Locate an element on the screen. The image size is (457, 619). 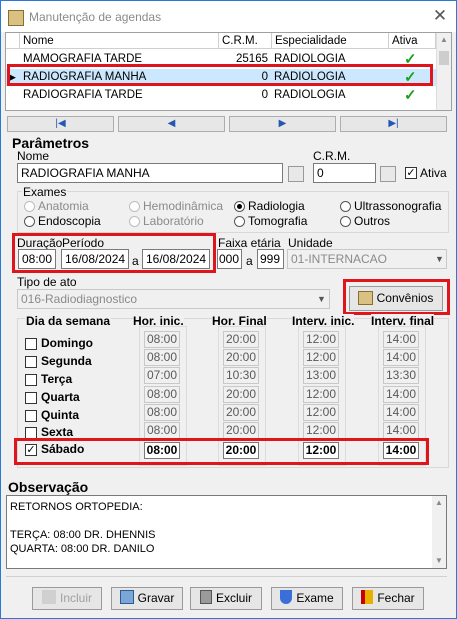
hini-quarta: 08:00 is located at coordinates (162, 394).